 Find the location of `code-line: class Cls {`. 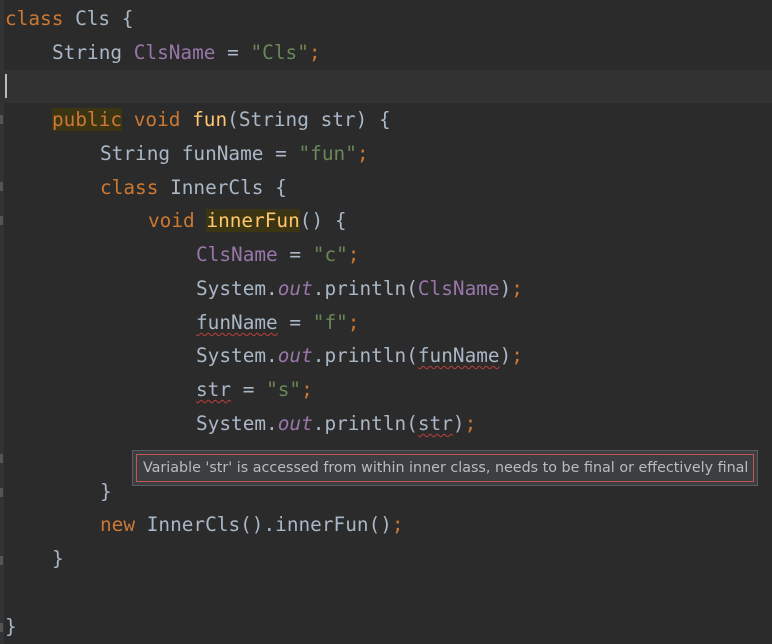

code-line: class Cls { is located at coordinates (69, 19).